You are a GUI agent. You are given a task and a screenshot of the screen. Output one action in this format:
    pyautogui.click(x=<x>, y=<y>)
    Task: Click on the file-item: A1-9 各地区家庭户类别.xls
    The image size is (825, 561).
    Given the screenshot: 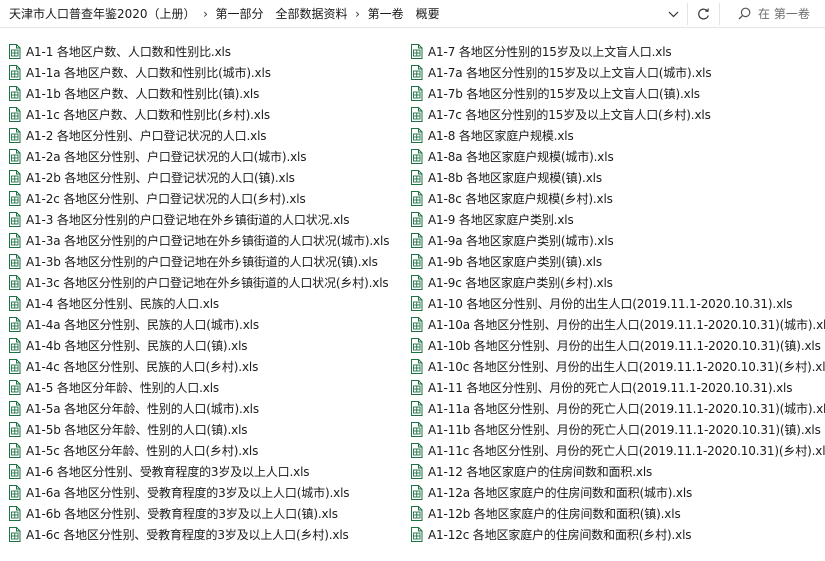 What is the action you would take?
    pyautogui.click(x=616, y=219)
    